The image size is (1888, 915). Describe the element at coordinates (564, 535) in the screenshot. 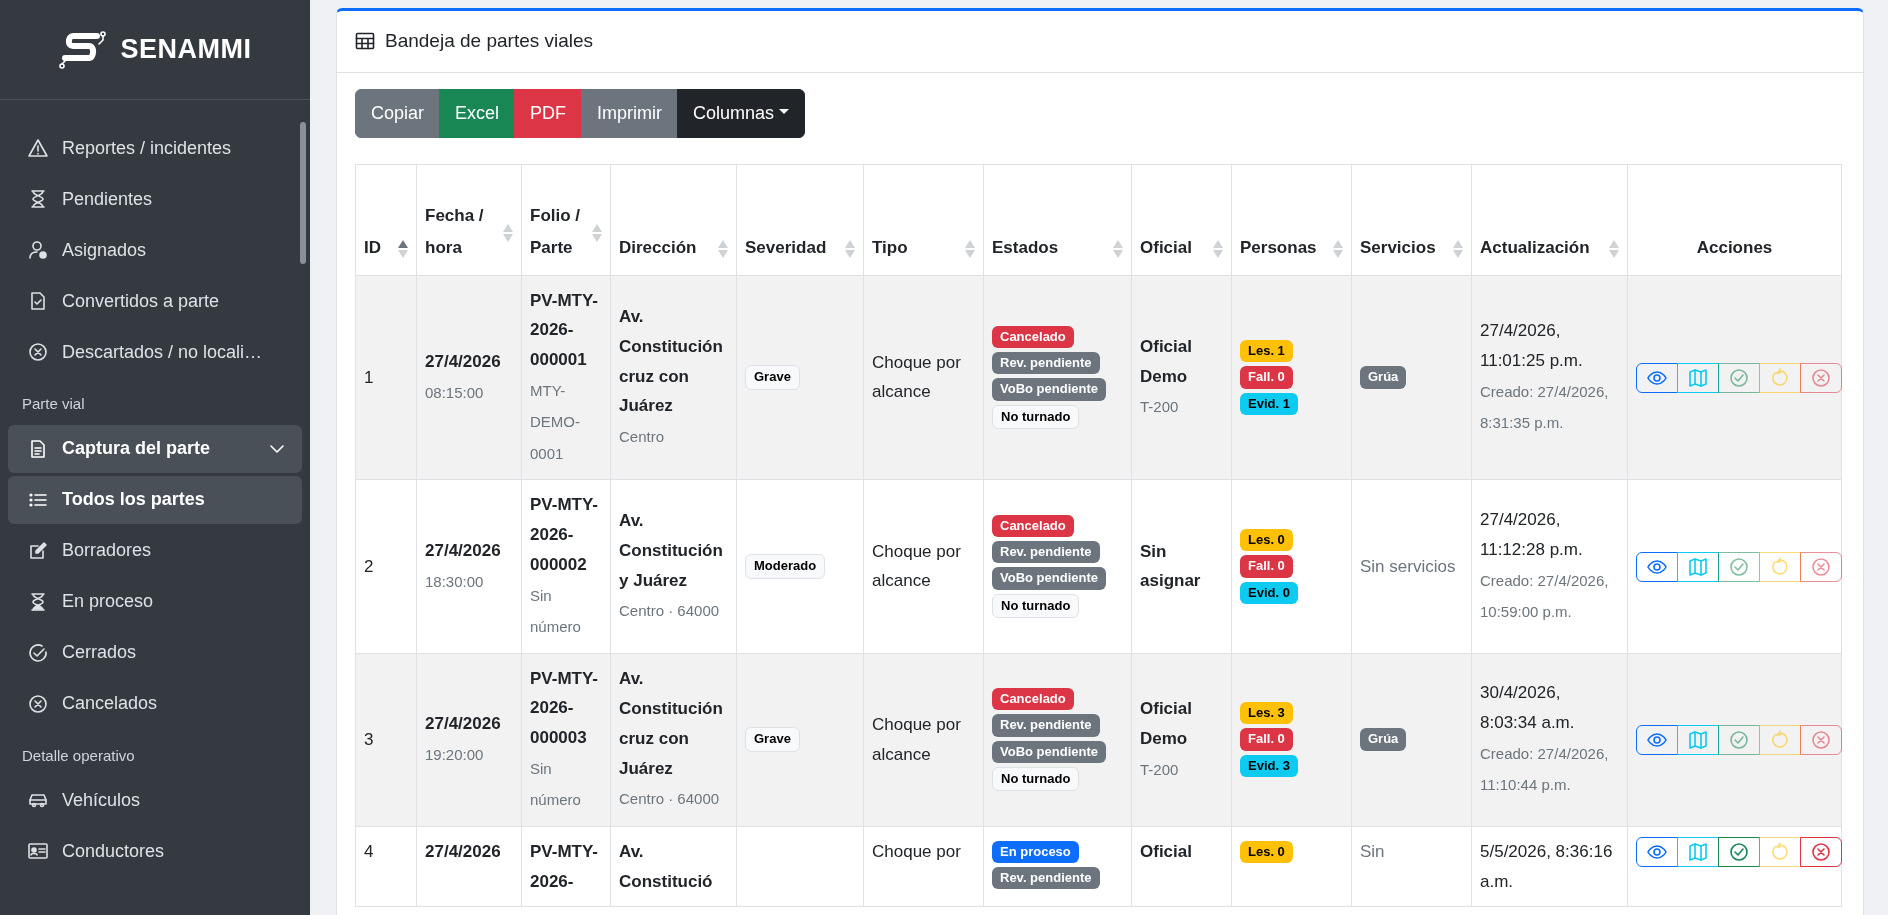

I see `folio-text: PV-MTY-2026-000002` at that location.